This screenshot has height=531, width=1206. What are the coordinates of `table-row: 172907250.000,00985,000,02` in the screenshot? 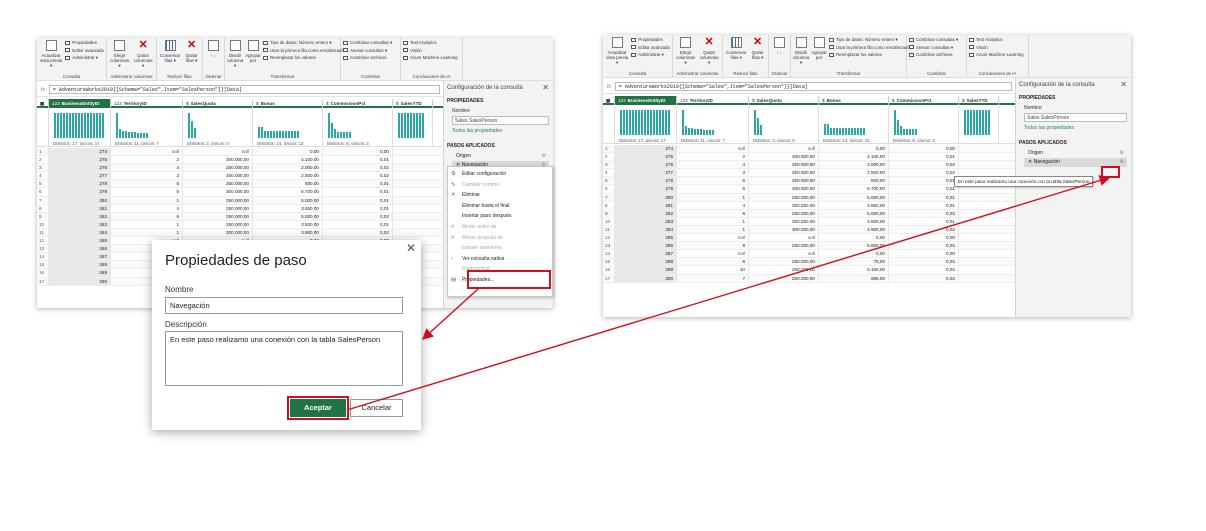 It's located at (809, 278).